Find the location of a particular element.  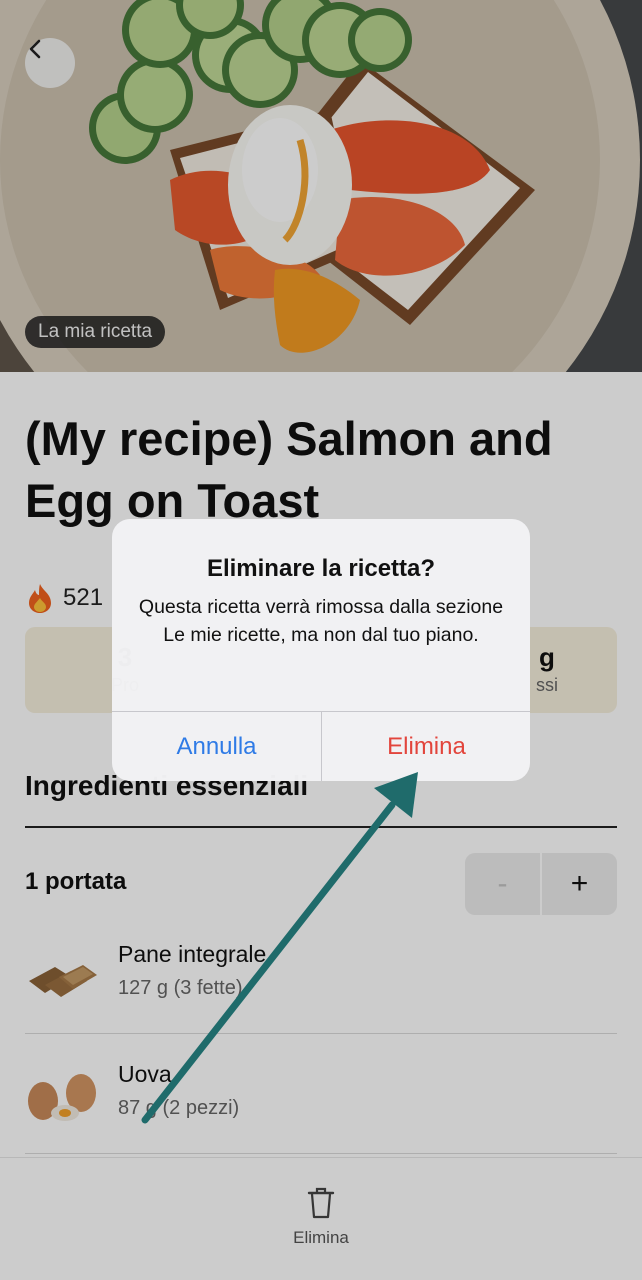

cancel-button: Annulla is located at coordinates (216, 746).